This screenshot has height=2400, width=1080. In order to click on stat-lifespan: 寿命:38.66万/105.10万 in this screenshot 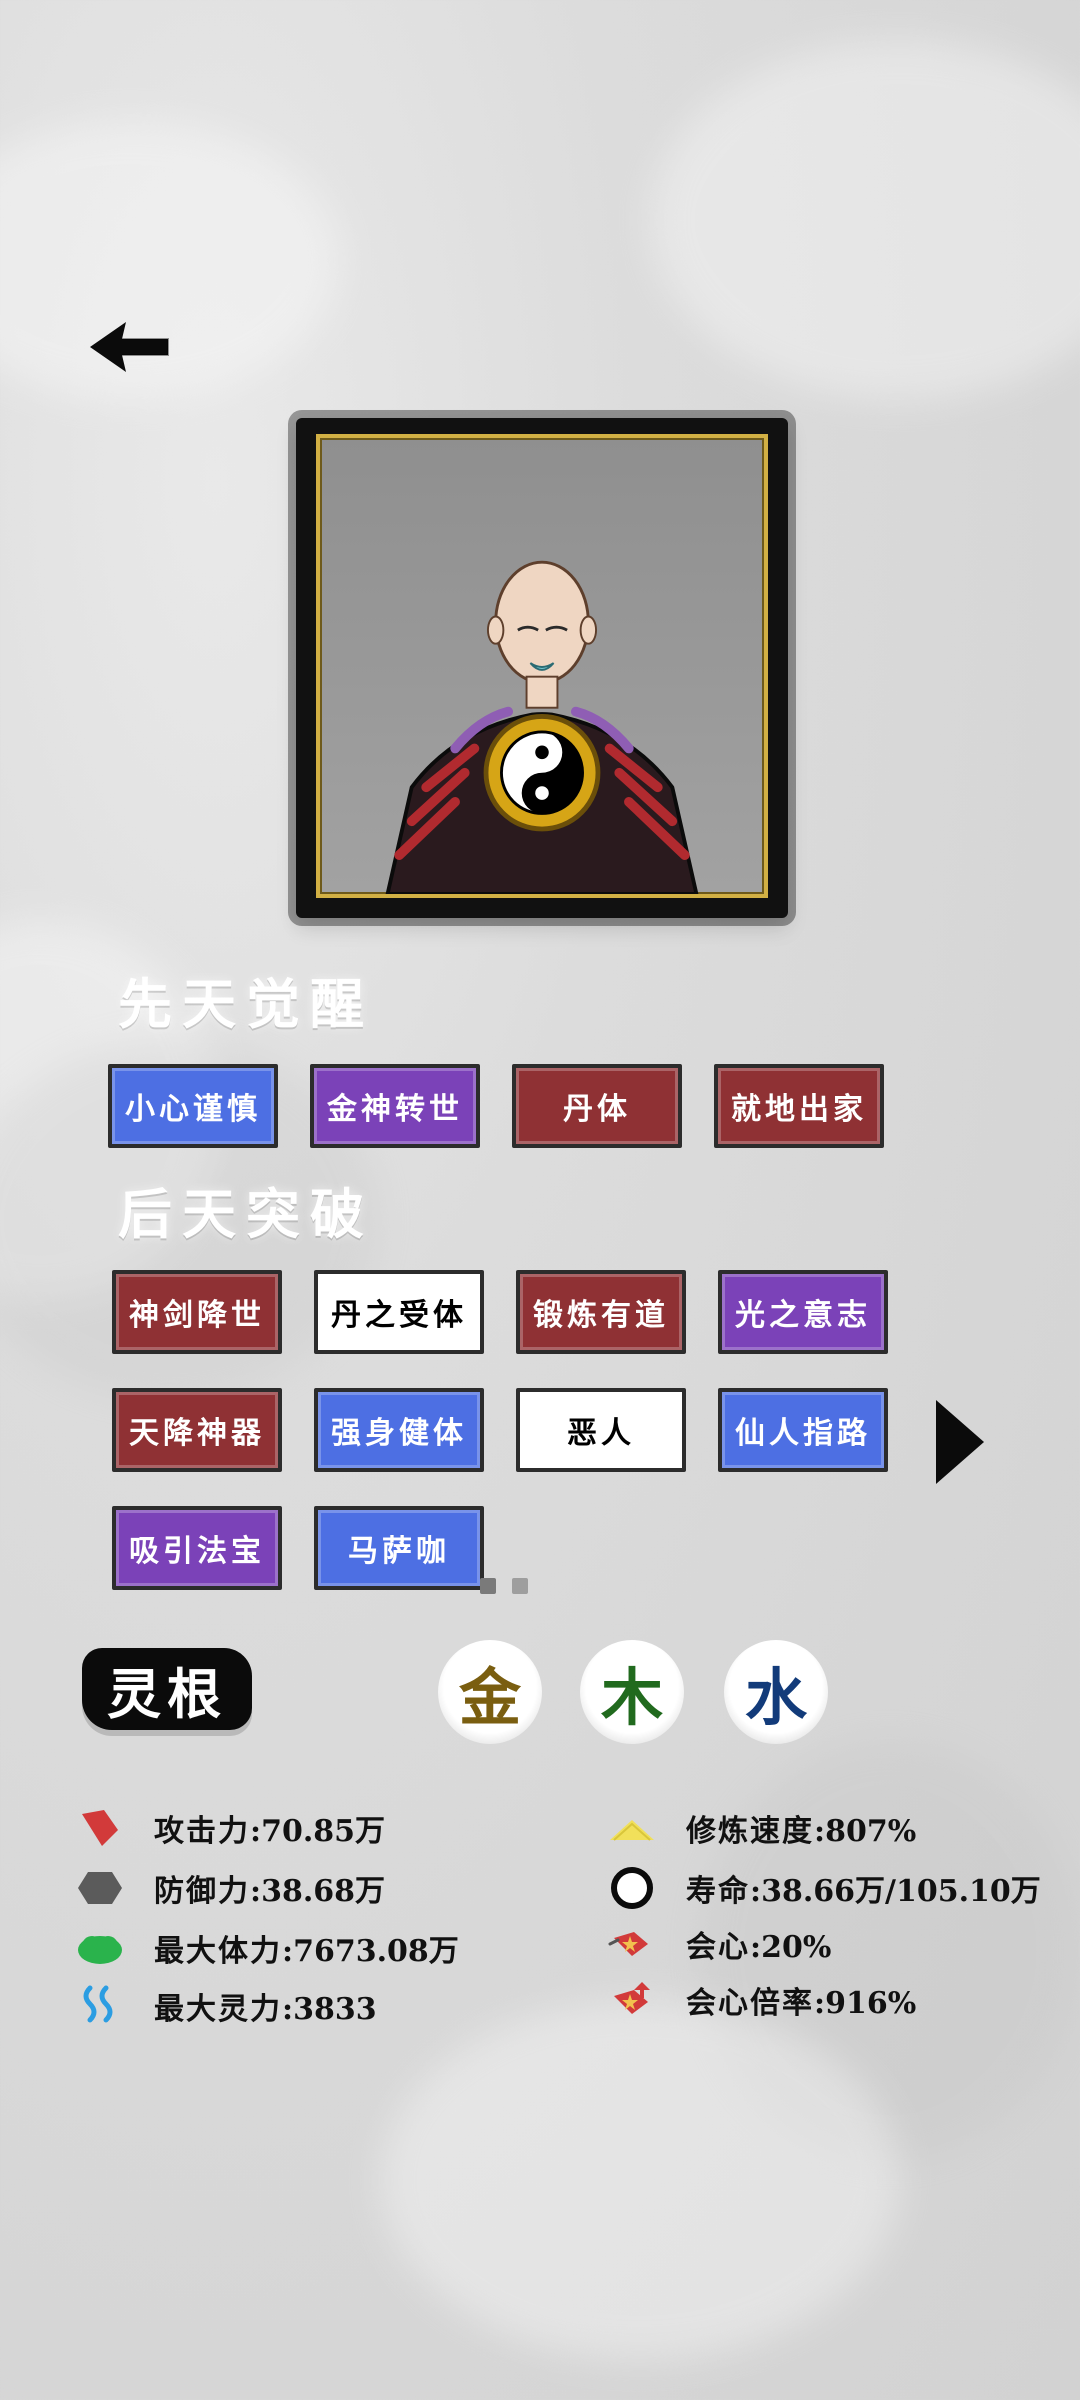, I will do `click(822, 1888)`.